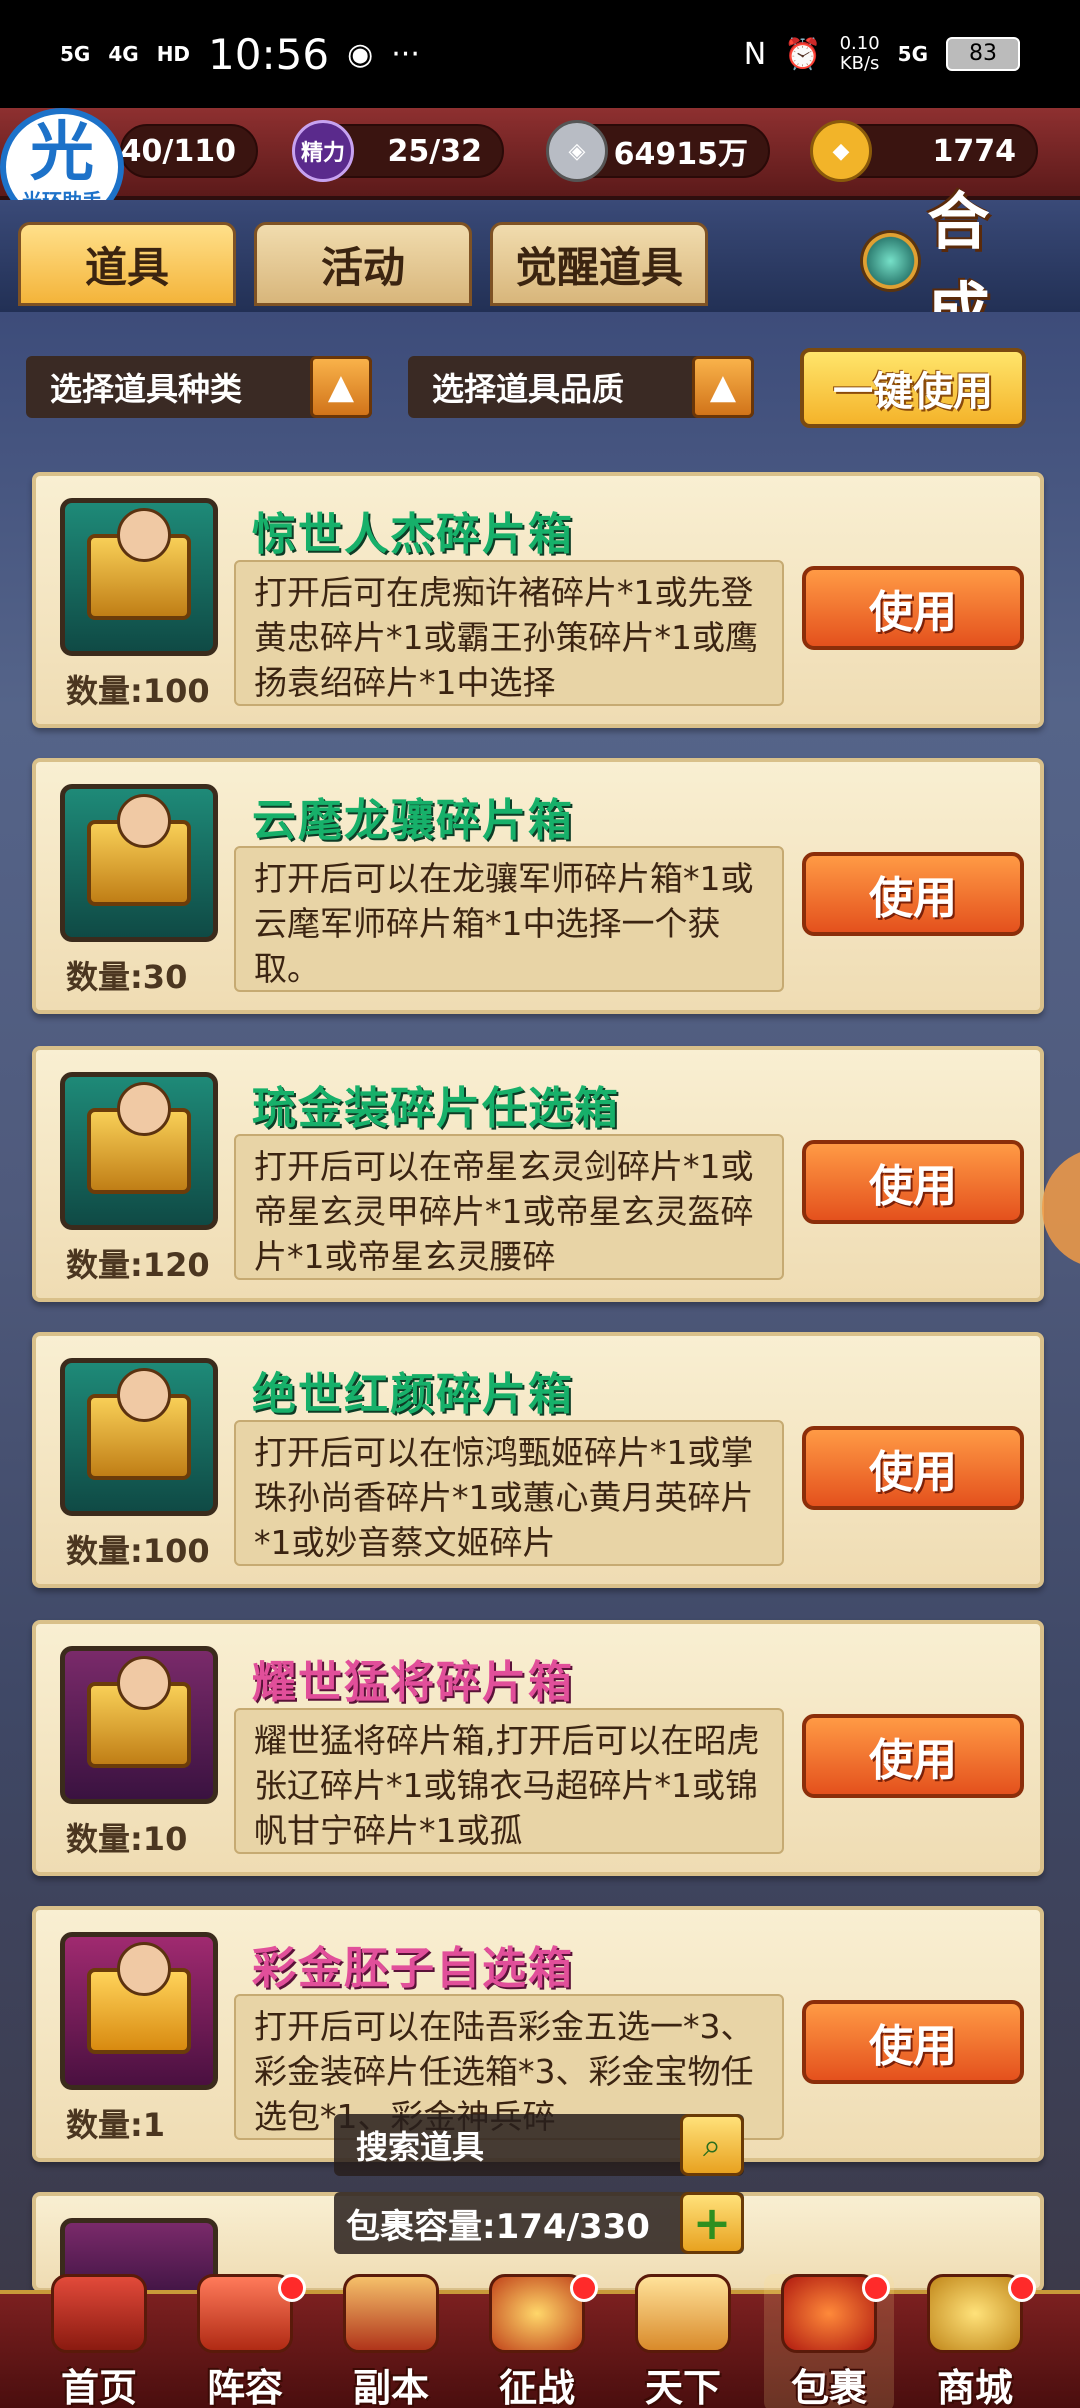 The image size is (1080, 2408). I want to click on silver-coin-icon: ◈, so click(577, 151).